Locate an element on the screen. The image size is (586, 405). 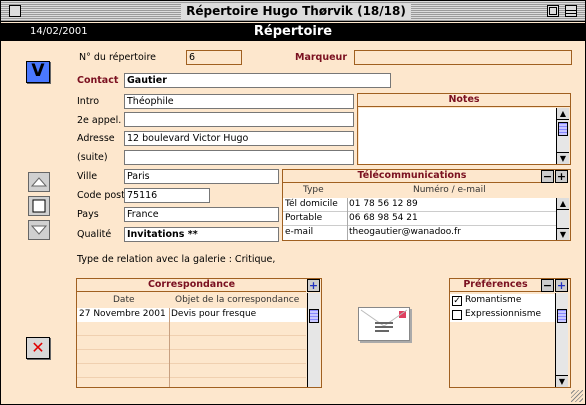
pays-label: Pays is located at coordinates (88, 214).